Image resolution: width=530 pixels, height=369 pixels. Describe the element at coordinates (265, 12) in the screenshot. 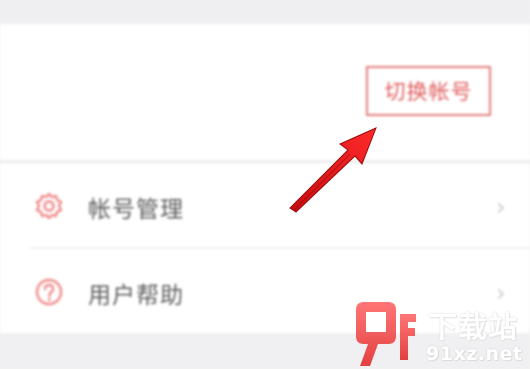

I see `top-strip` at that location.